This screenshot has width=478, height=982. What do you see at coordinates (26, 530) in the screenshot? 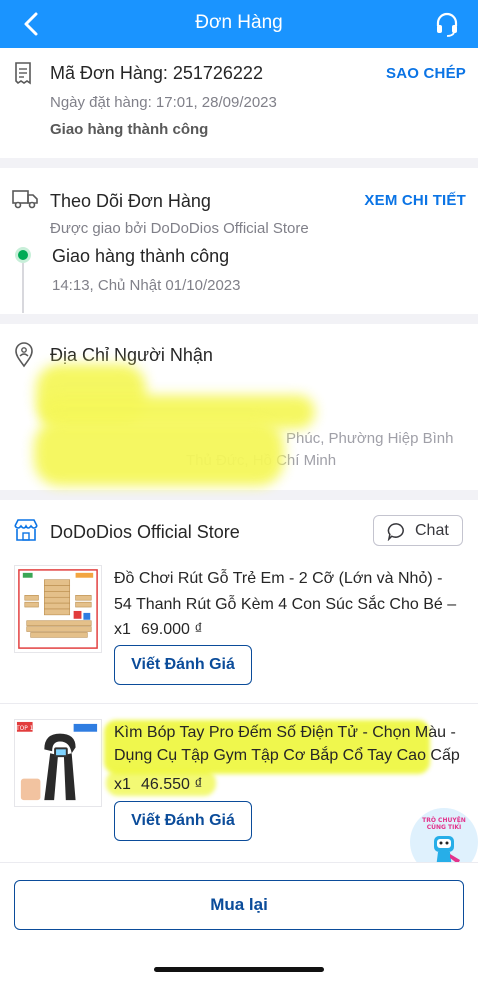
I see `store-icon` at bounding box center [26, 530].